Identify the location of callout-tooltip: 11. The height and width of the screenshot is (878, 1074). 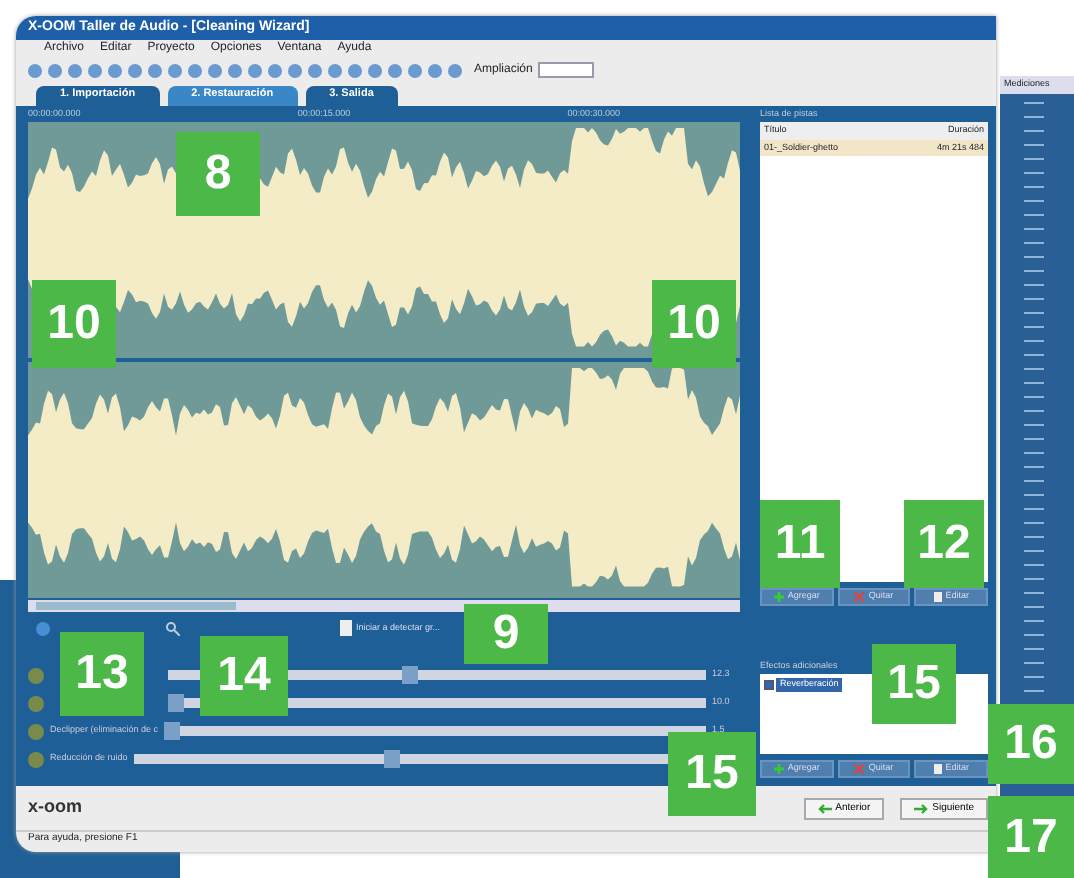
(800, 544).